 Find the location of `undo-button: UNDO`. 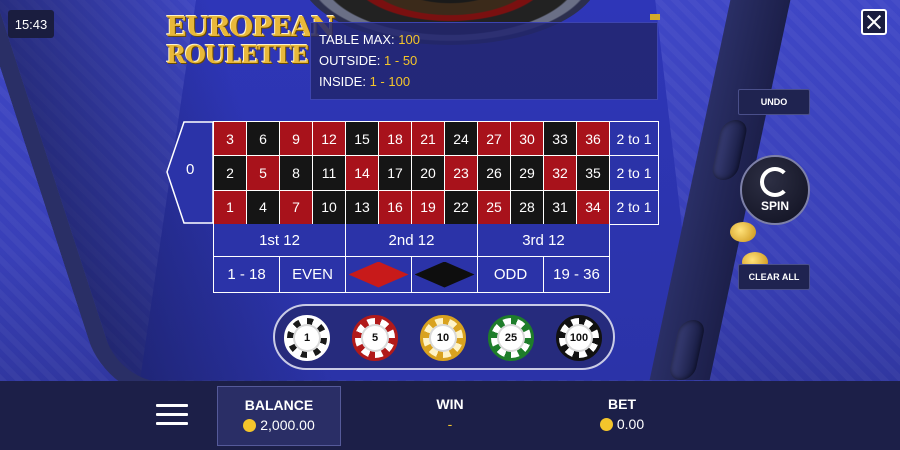

undo-button: UNDO is located at coordinates (774, 102).